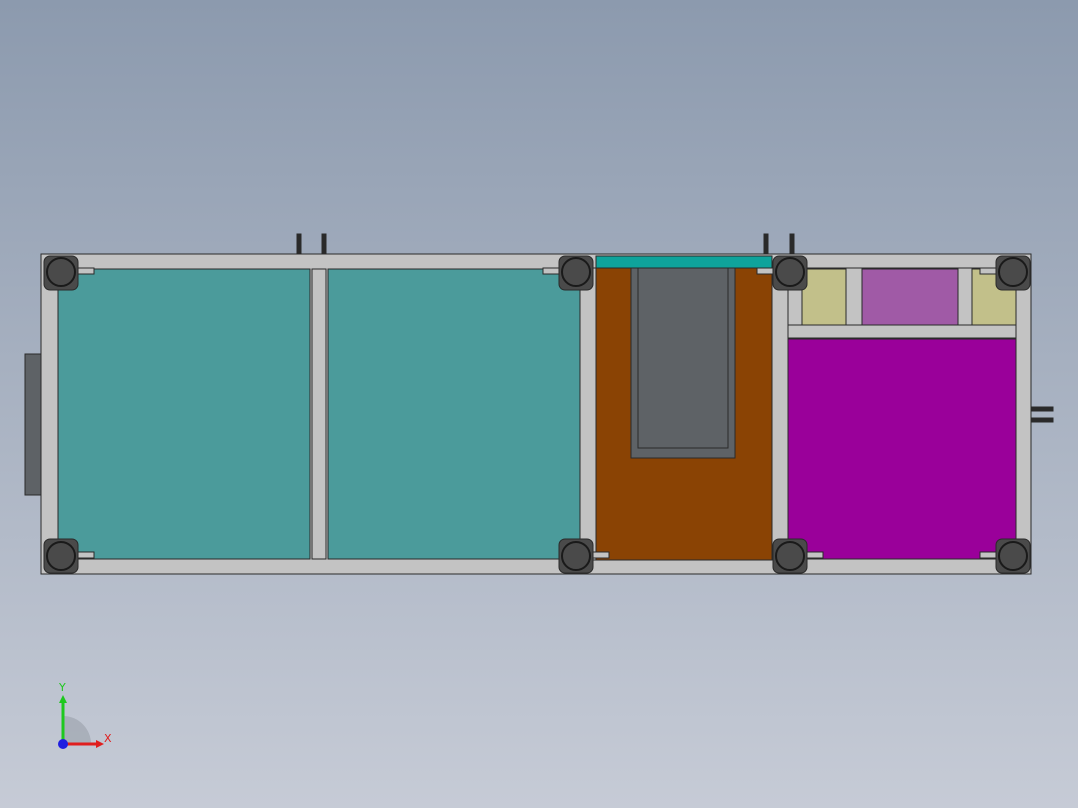 The height and width of the screenshot is (812, 1078). What do you see at coordinates (63, 699) in the screenshot?
I see `y-axis-arrowhead` at bounding box center [63, 699].